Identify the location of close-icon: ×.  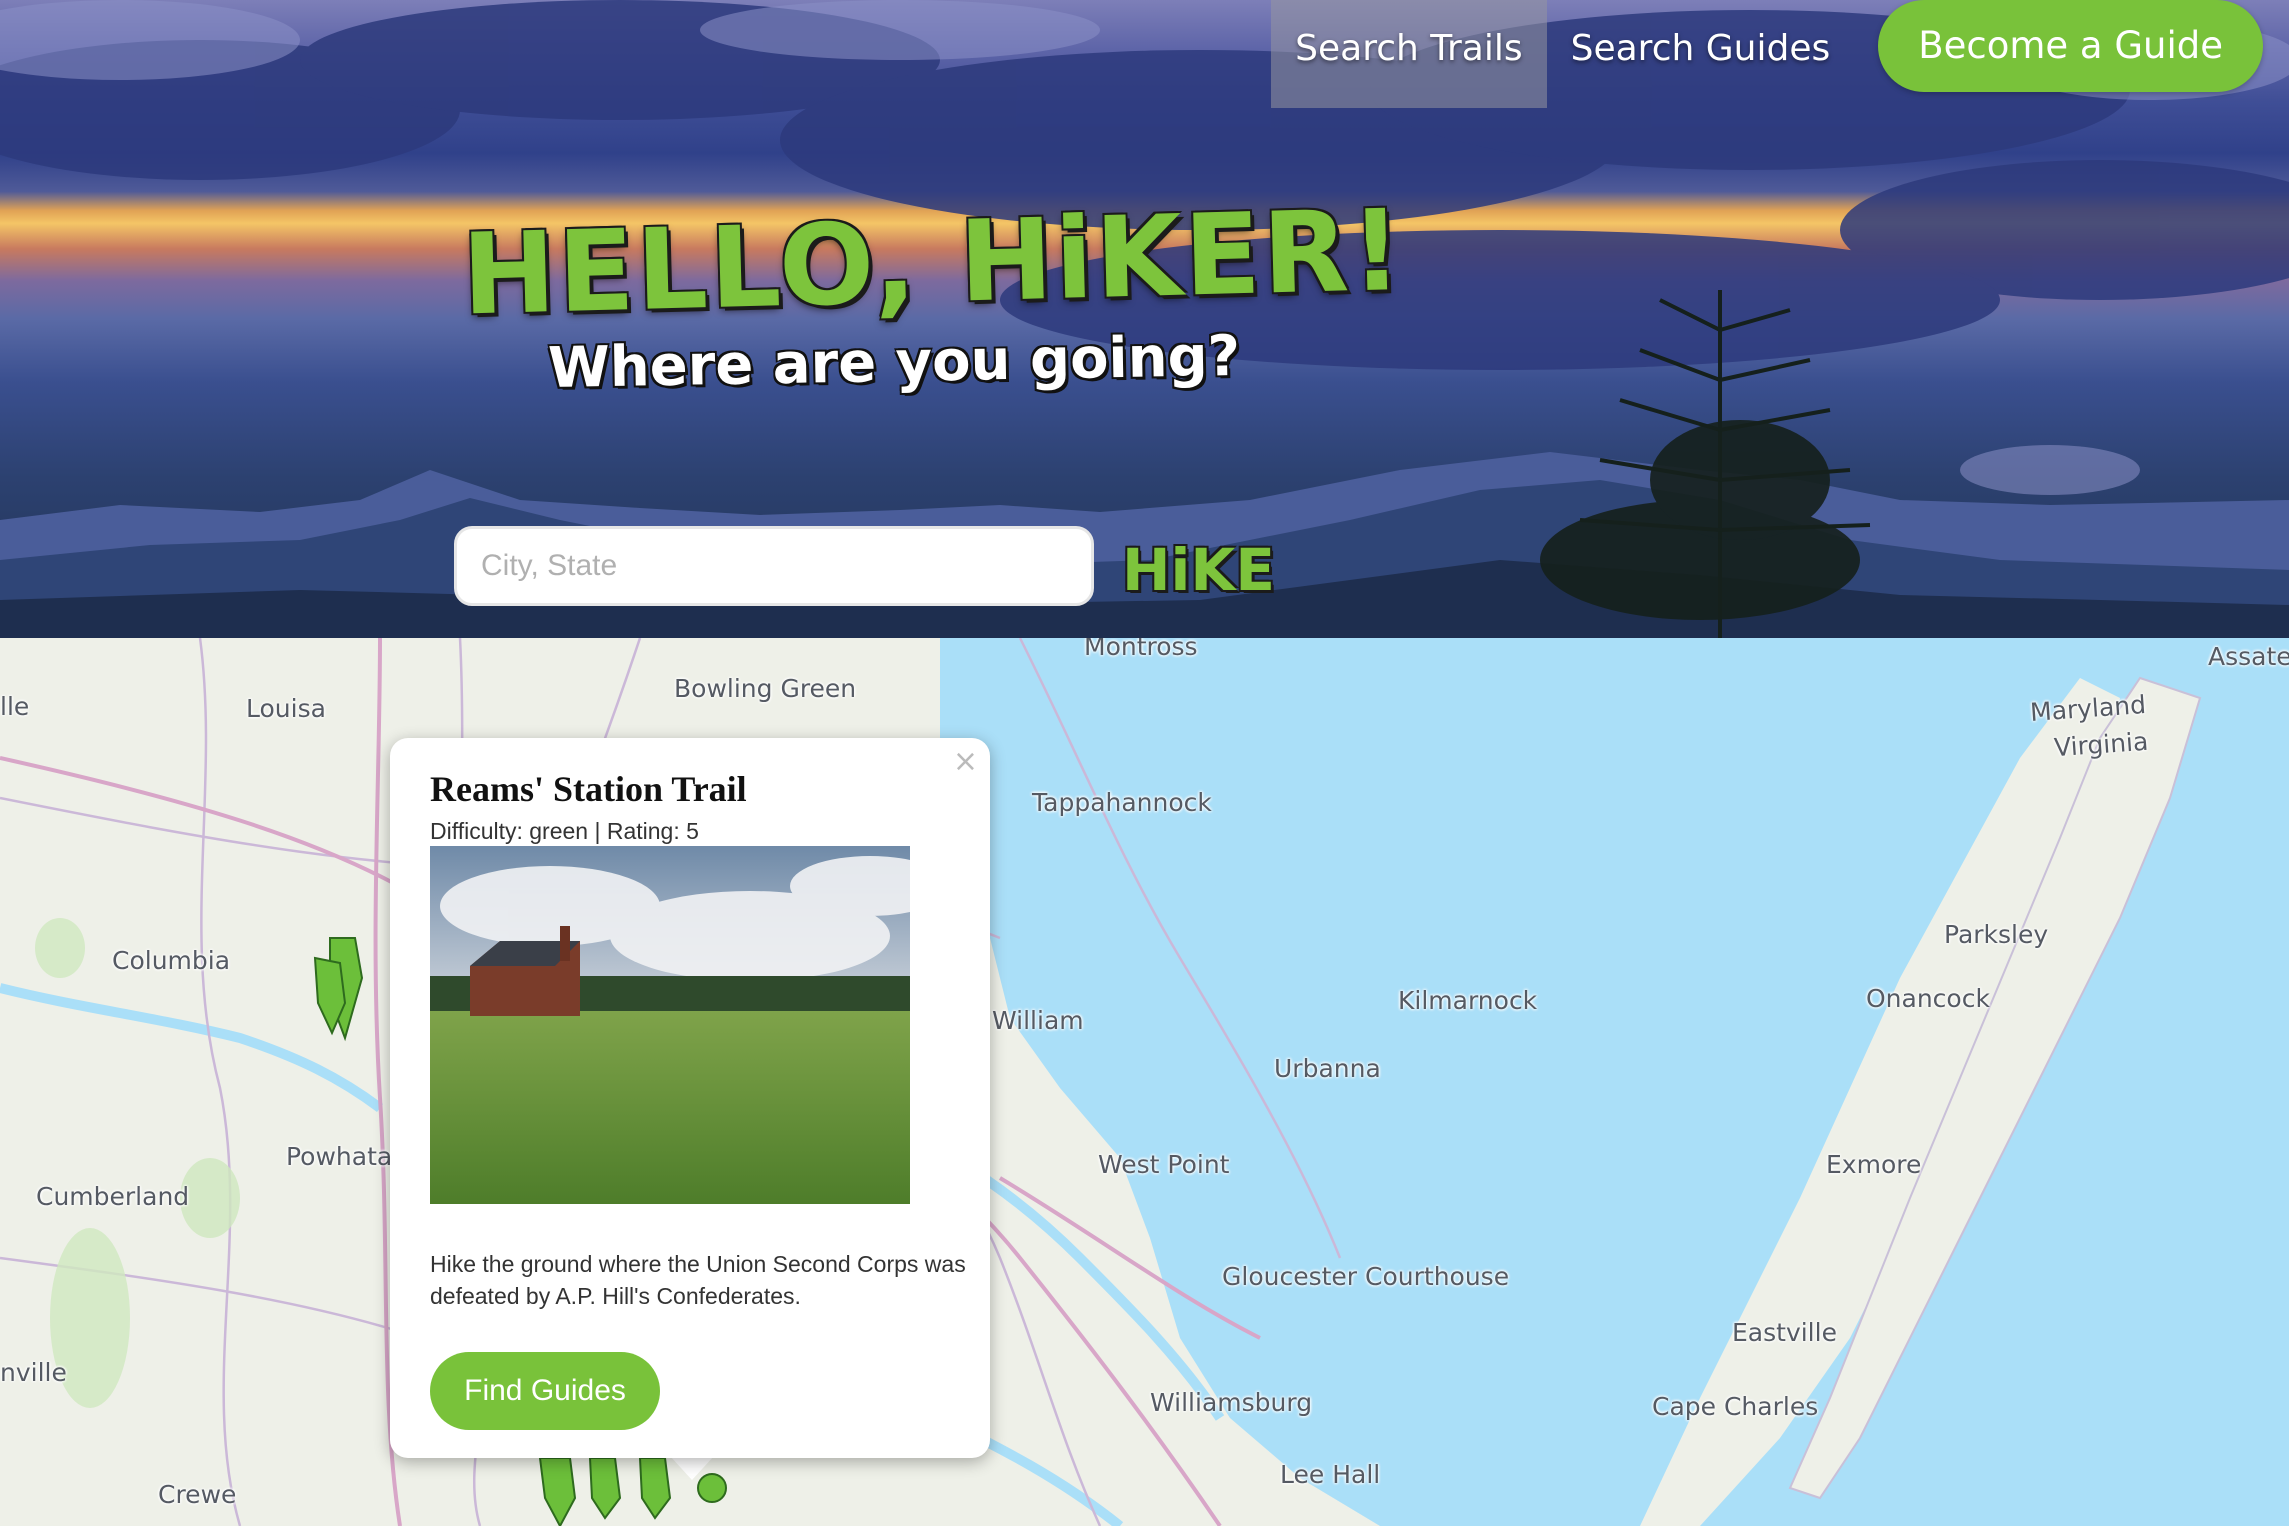
(965, 761).